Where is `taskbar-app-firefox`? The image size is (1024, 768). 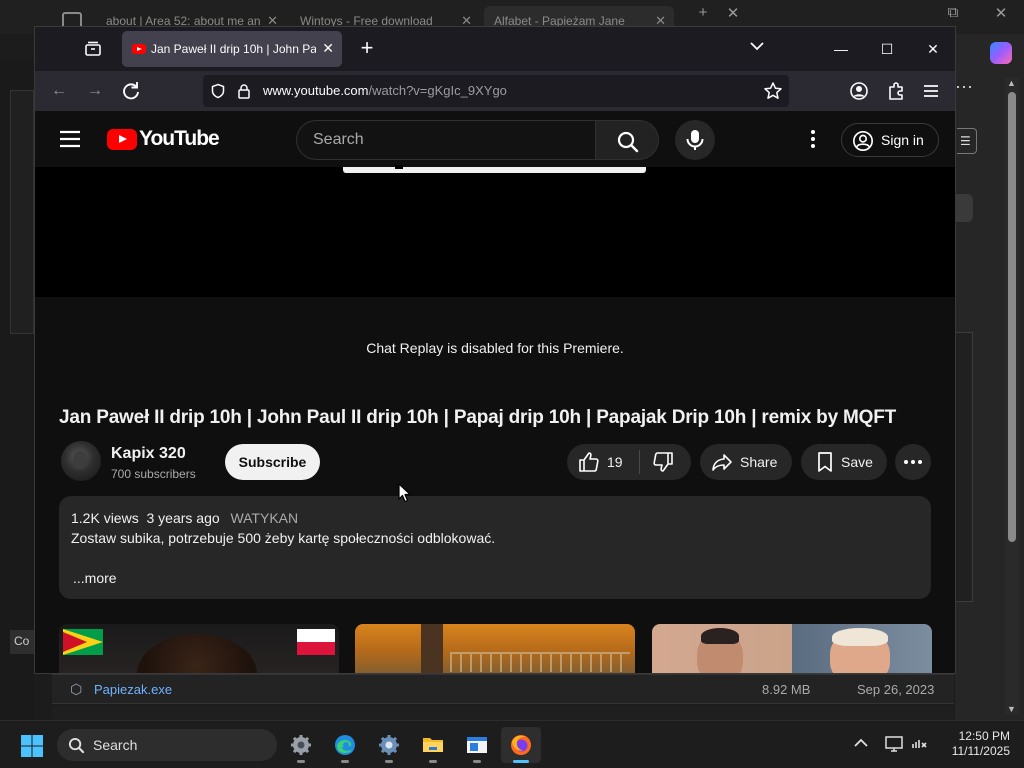
taskbar-app-firefox is located at coordinates (521, 745).